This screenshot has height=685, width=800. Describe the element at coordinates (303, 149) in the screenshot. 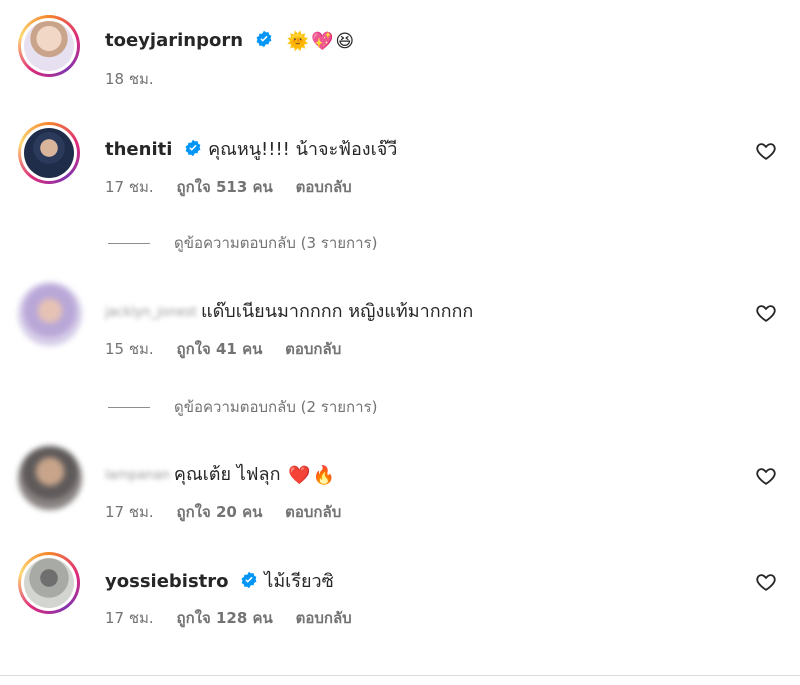

I see `comment-text: คุณหนู!!!! น้าจะฟ้องเจ๊วี` at that location.